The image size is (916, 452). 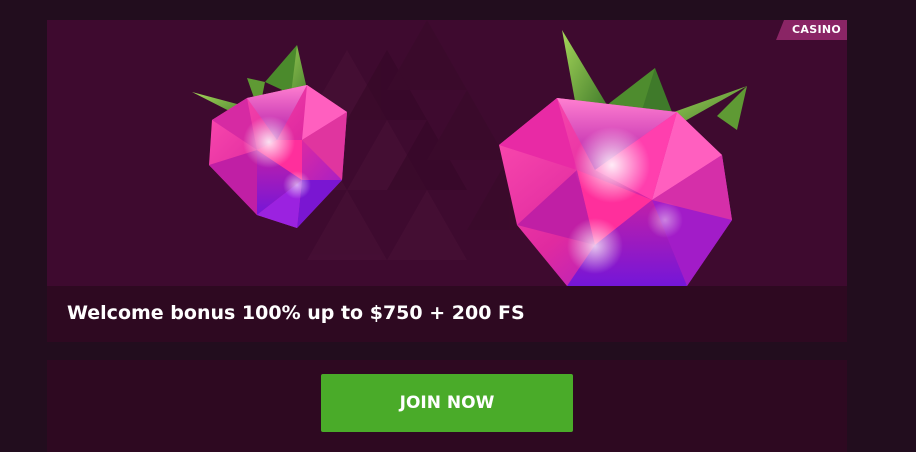 I want to click on casino-tag: CASINO, so click(x=811, y=30).